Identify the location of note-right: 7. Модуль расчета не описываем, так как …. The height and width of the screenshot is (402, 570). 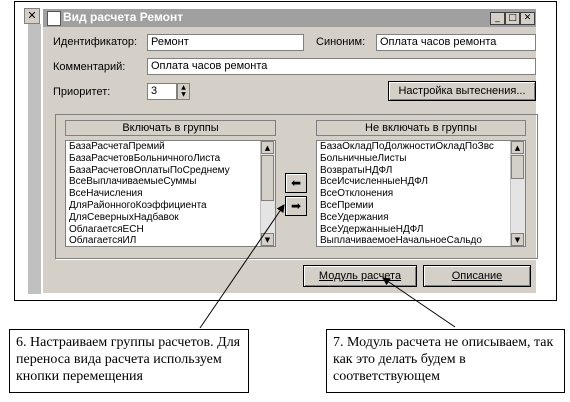
(445, 361).